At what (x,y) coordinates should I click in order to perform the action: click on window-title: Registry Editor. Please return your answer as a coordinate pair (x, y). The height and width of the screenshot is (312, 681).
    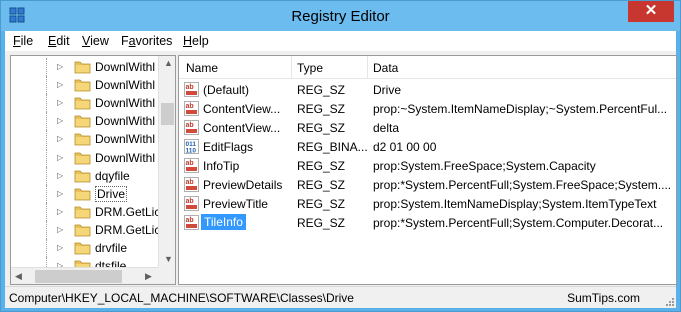
    Looking at the image, I should click on (340, 16).